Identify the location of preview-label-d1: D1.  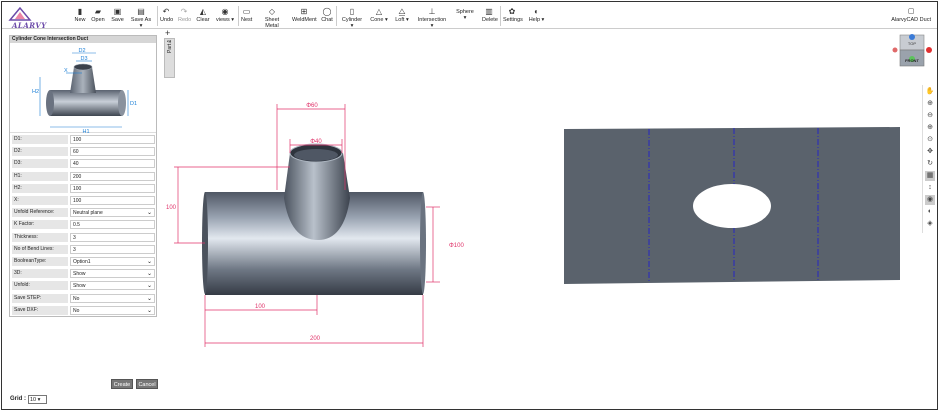
(133, 104).